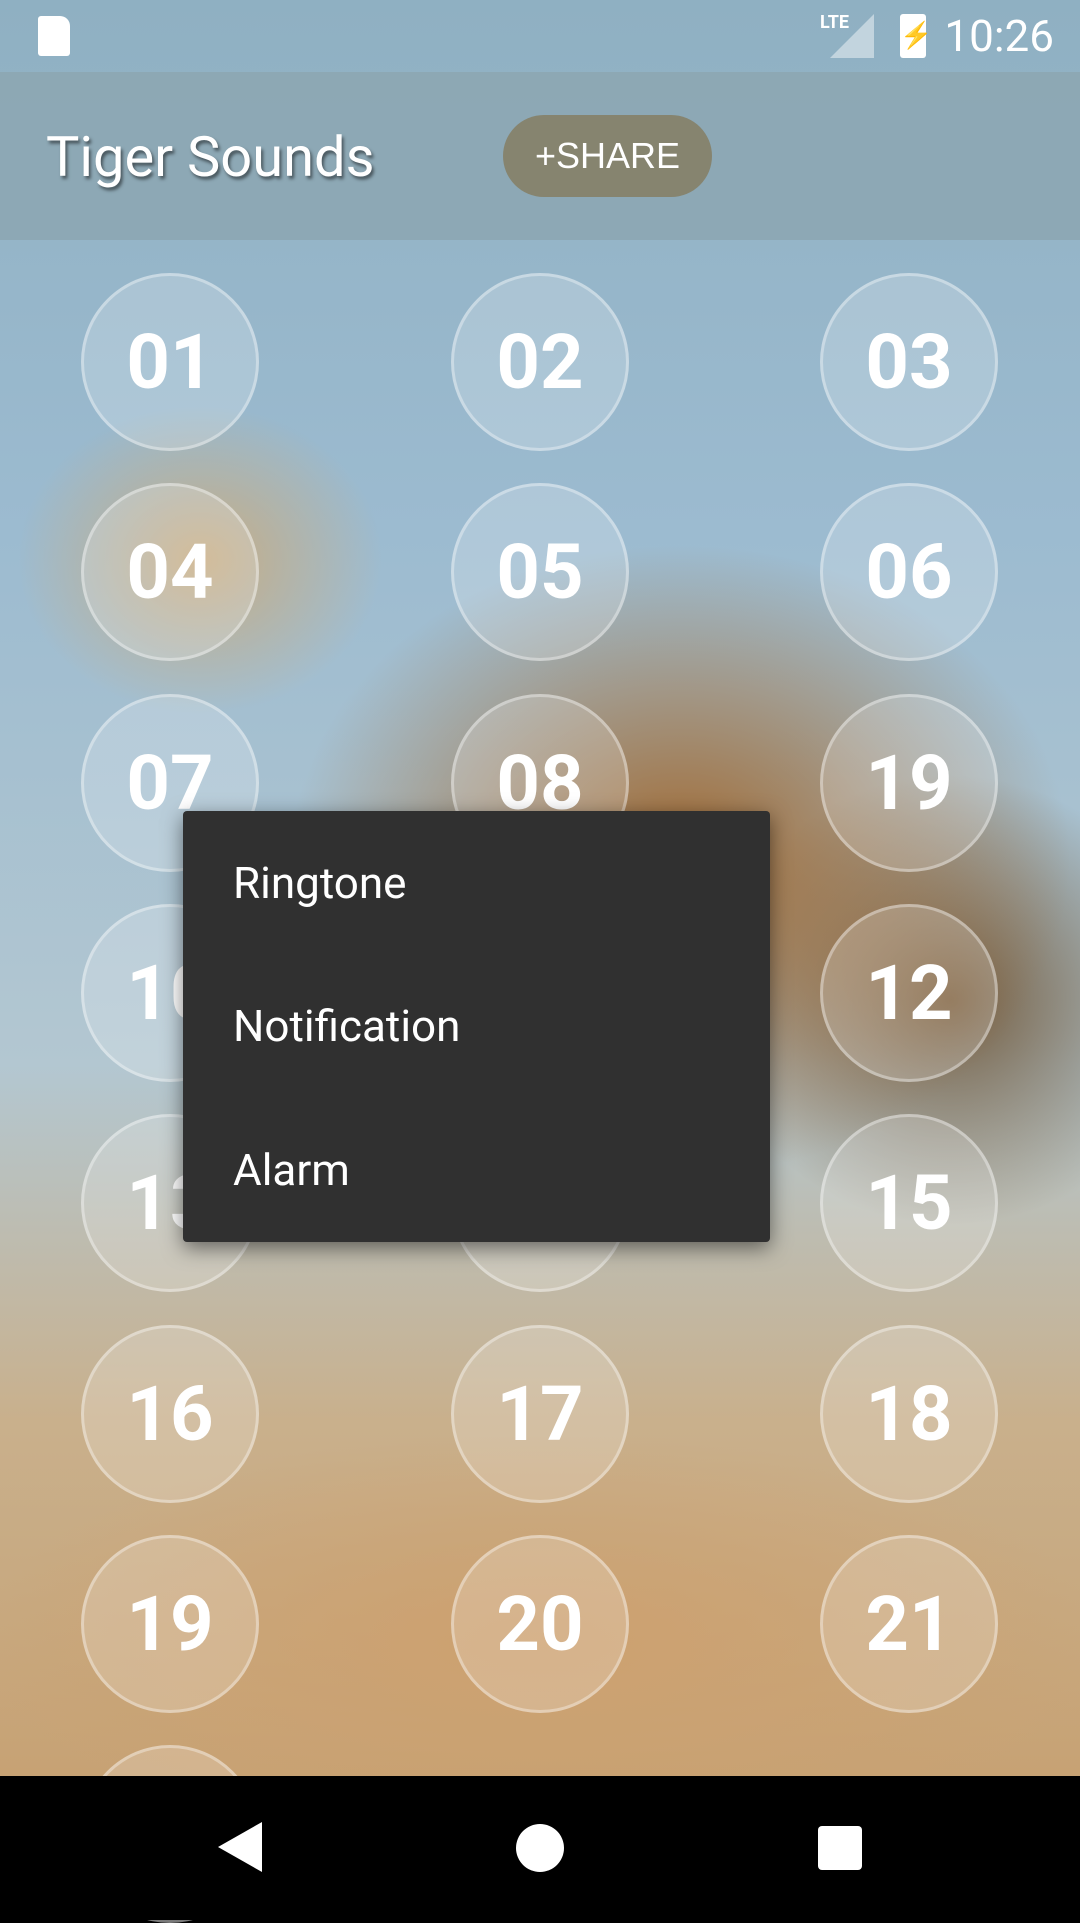 This screenshot has width=1080, height=1923. Describe the element at coordinates (170, 362) in the screenshot. I see `sound-button: 01` at that location.